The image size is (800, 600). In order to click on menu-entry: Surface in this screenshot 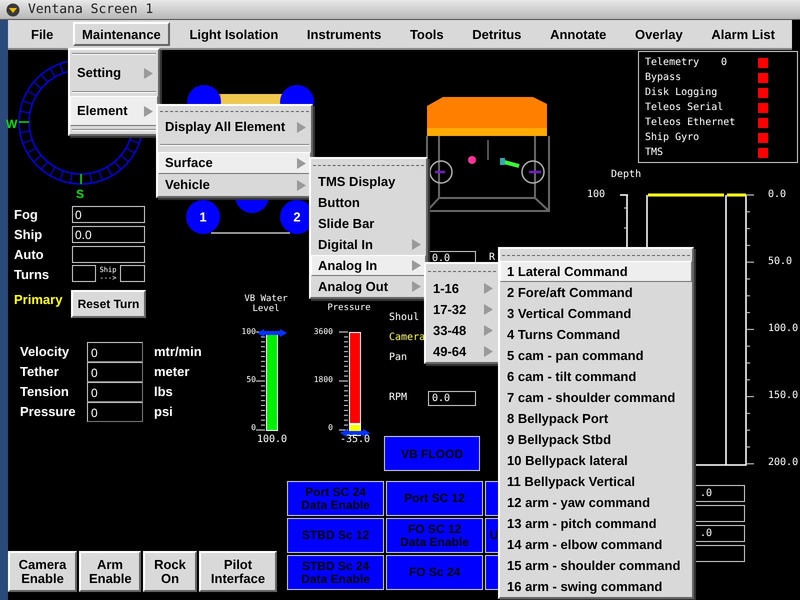, I will do `click(234, 163)`.